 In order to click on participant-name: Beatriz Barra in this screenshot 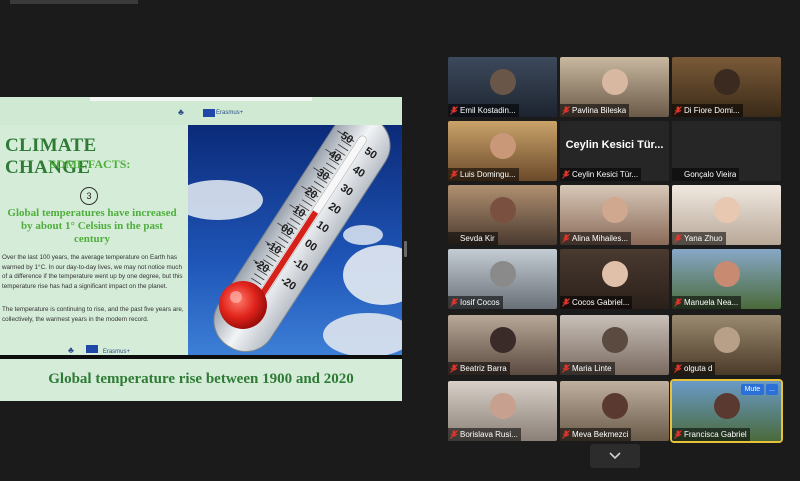, I will do `click(483, 368)`.